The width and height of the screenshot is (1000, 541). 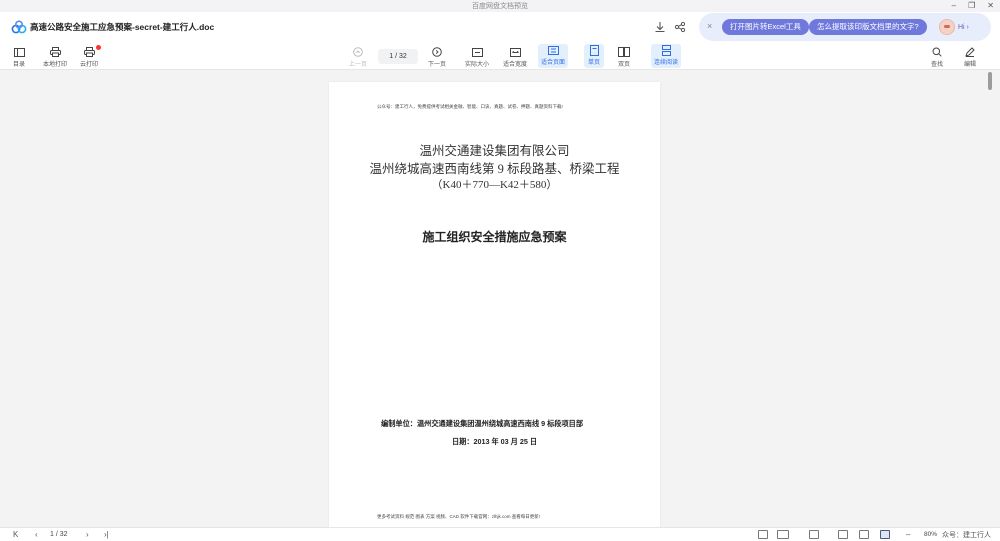 I want to click on actual-size-label: 实际大小, so click(x=477, y=65).